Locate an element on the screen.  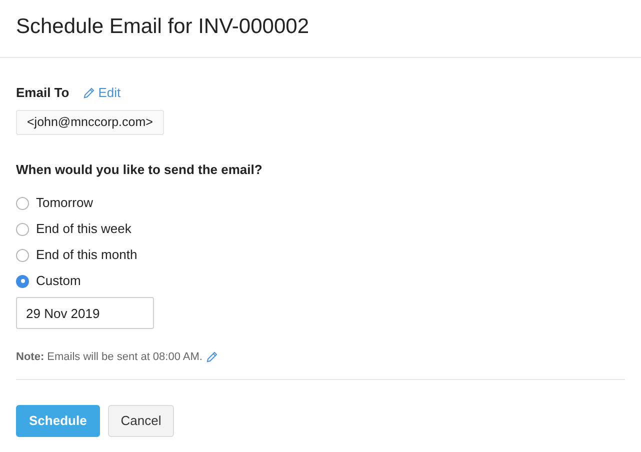
schedule-option: Custom is located at coordinates (320, 281).